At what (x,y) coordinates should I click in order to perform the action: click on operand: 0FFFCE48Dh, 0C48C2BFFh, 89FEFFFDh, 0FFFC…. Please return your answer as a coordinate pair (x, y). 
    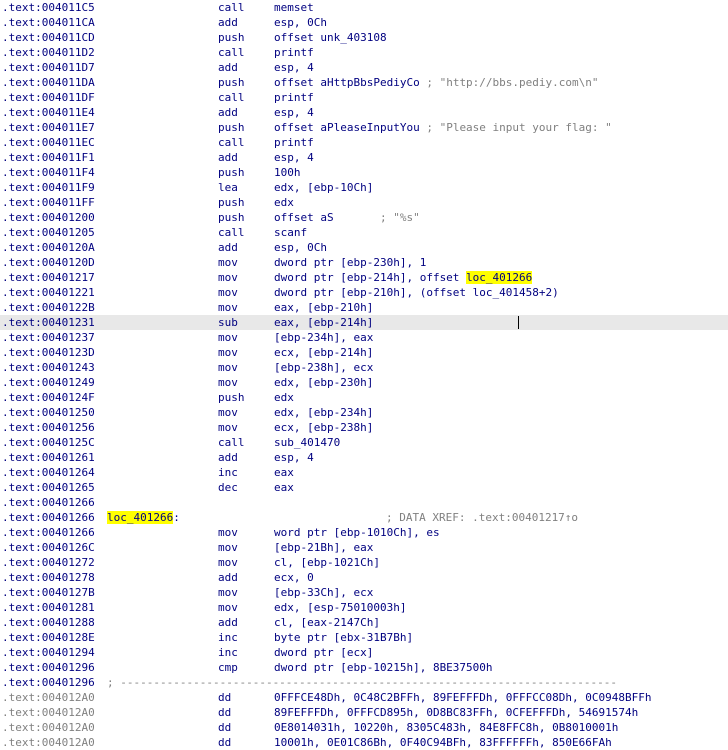
    Looking at the image, I should click on (463, 697).